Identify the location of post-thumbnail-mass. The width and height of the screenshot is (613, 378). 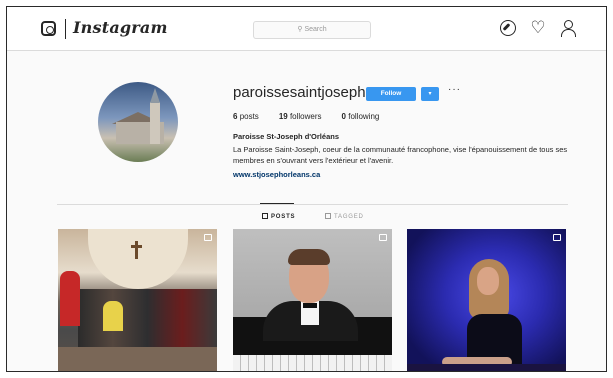
(137, 300).